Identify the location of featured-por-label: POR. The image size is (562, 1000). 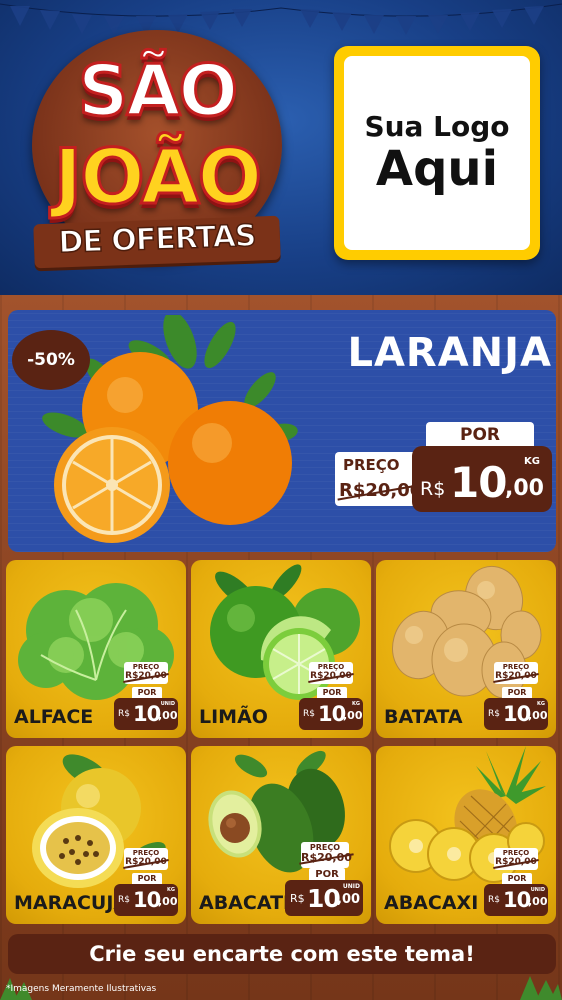
(480, 435).